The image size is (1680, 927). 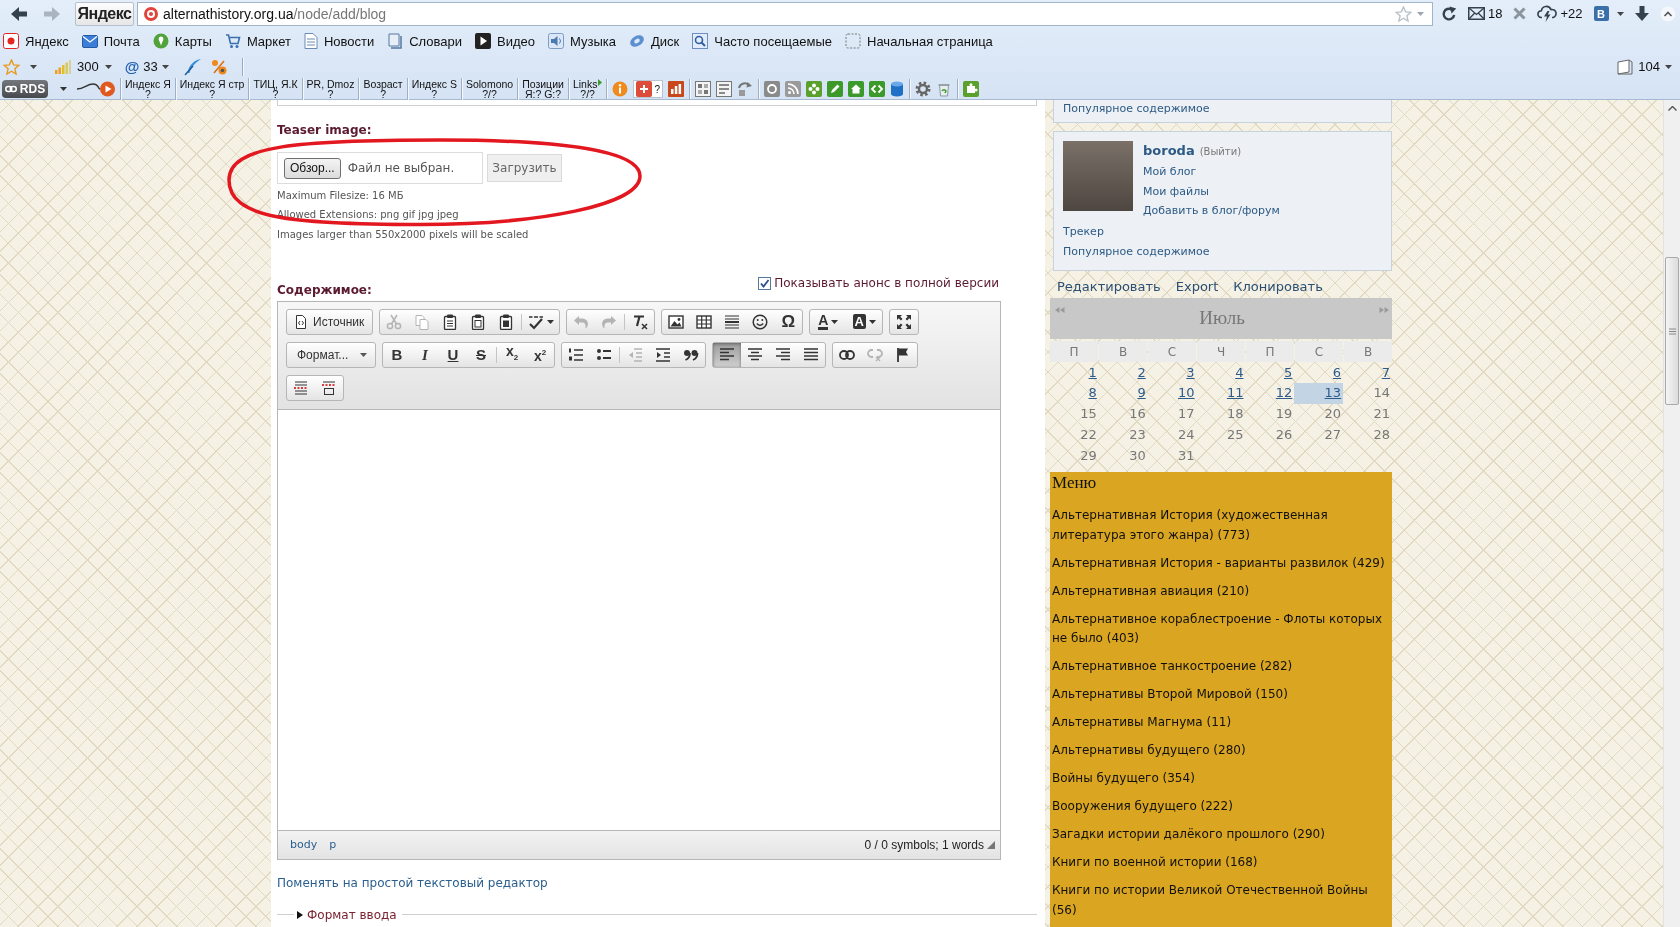 What do you see at coordinates (1155, 863) in the screenshot?
I see `menu-link: Книги по военной истории (168)` at bounding box center [1155, 863].